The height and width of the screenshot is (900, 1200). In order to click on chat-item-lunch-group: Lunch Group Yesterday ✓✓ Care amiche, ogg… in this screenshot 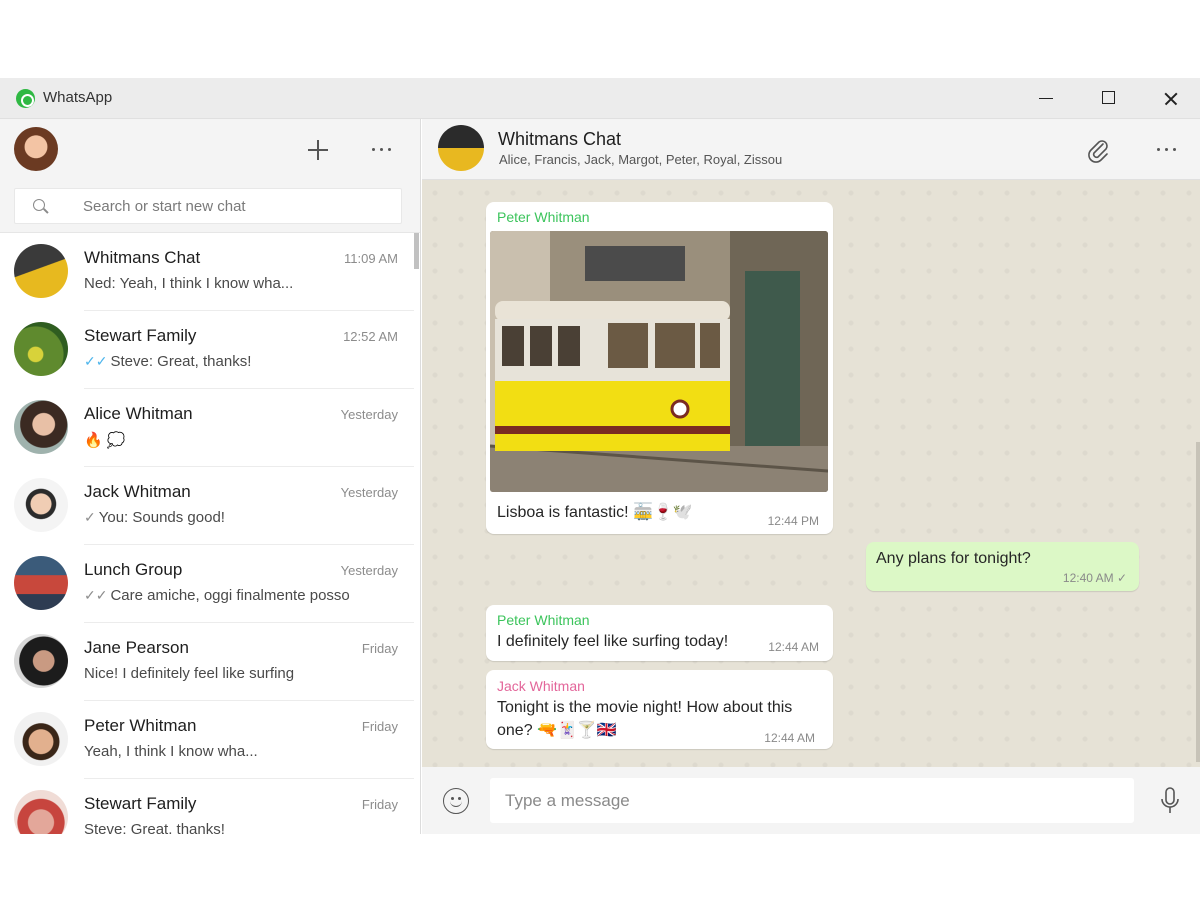, I will do `click(207, 584)`.